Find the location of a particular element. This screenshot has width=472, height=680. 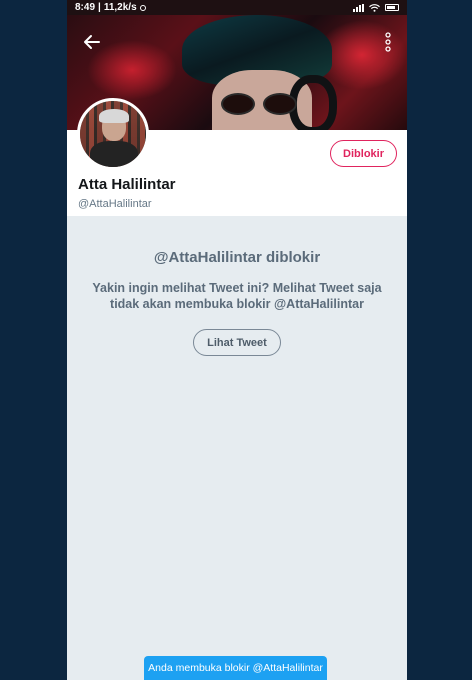

status-net-speed: 11,2k/s is located at coordinates (120, 7).